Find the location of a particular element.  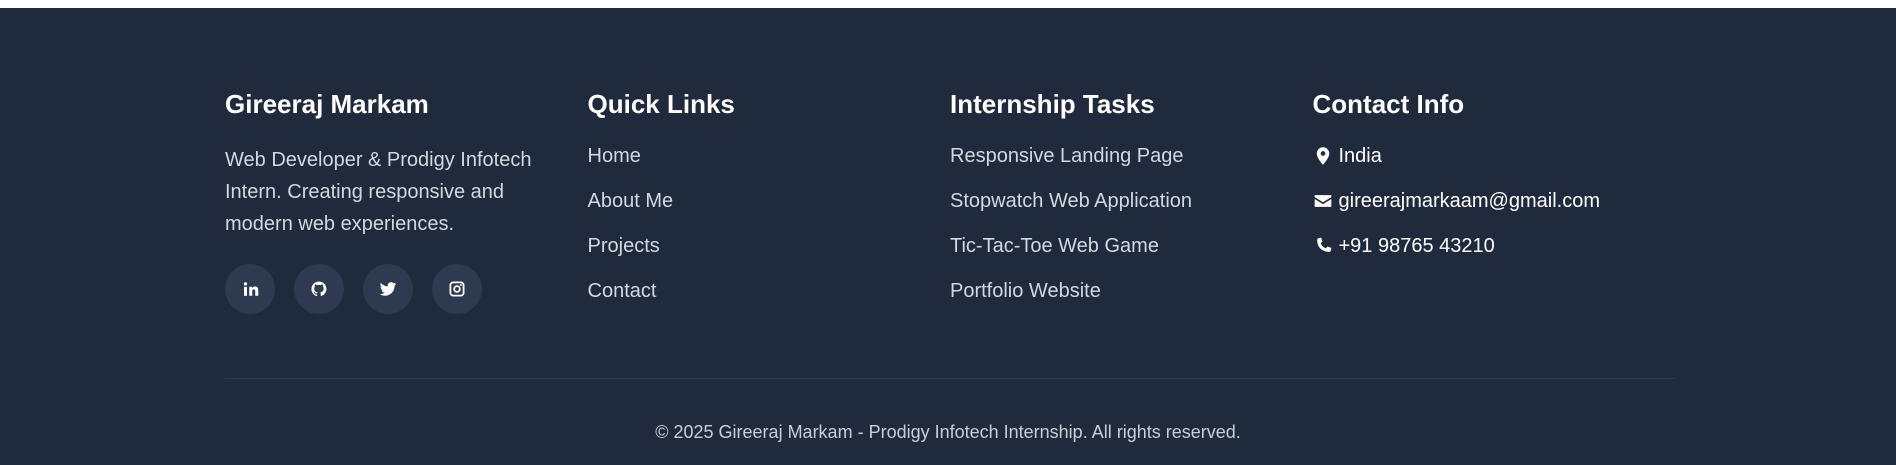

instagram-icon is located at coordinates (457, 289).